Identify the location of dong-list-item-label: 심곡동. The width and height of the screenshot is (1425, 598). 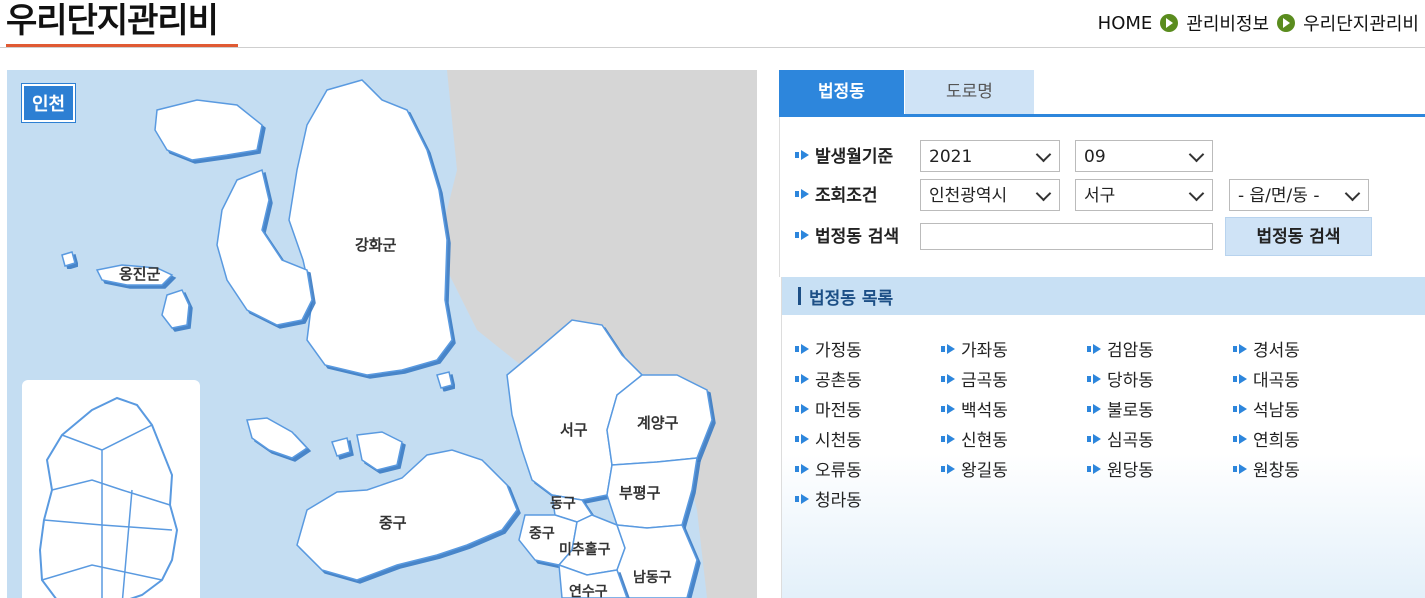
(1130, 441).